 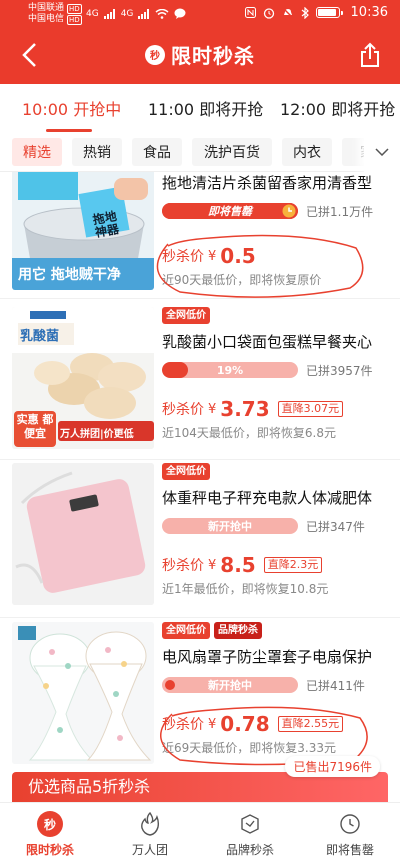 What do you see at coordinates (97, 152) in the screenshot?
I see `category-hot: 热销` at bounding box center [97, 152].